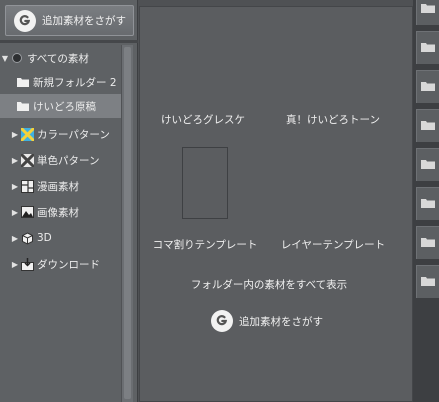 This screenshot has width=439, height=402. I want to click on search-more-materials-link: 追加素材をさがす, so click(267, 321).